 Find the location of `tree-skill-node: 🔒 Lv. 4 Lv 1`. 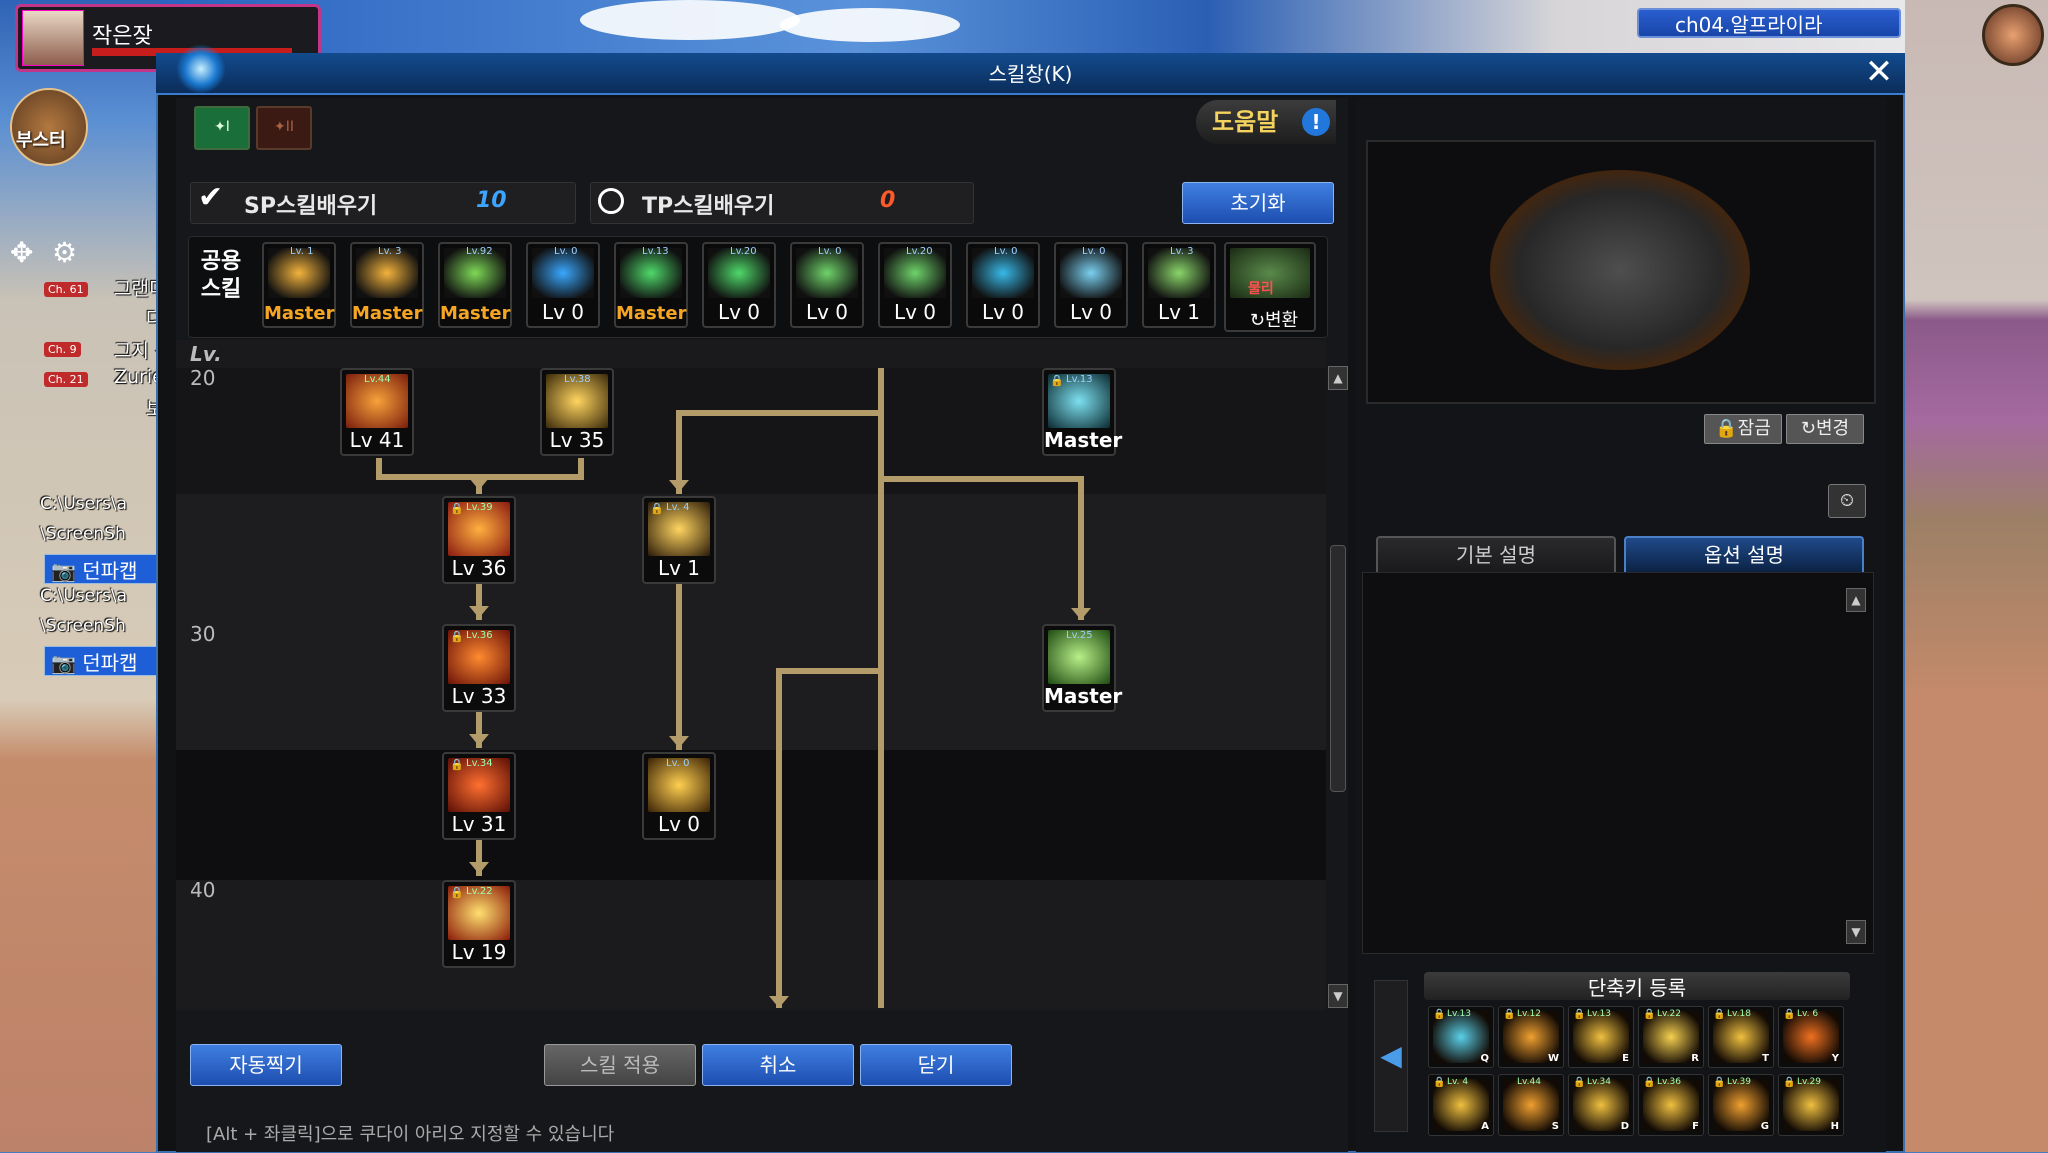

tree-skill-node: 🔒 Lv. 4 Lv 1 is located at coordinates (679, 540).